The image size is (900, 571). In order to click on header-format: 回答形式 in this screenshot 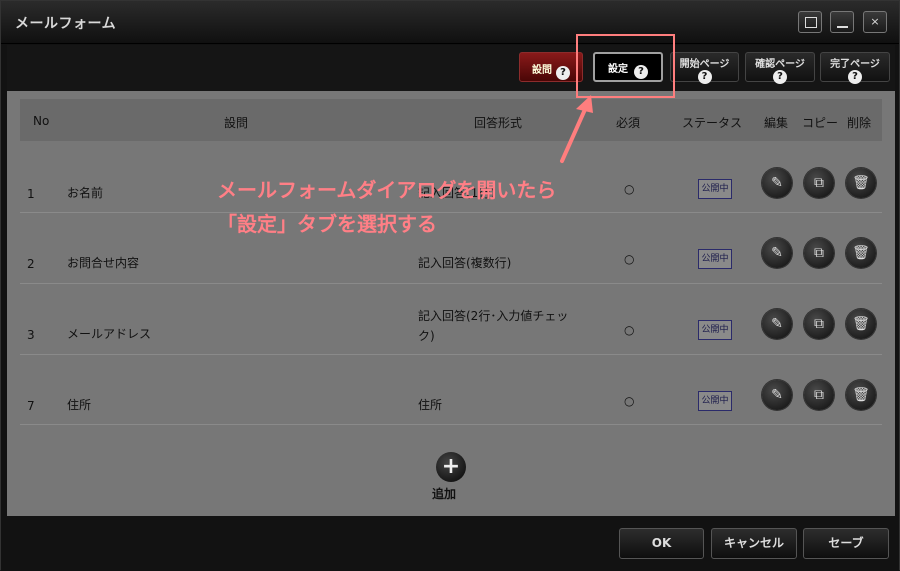, I will do `click(498, 123)`.